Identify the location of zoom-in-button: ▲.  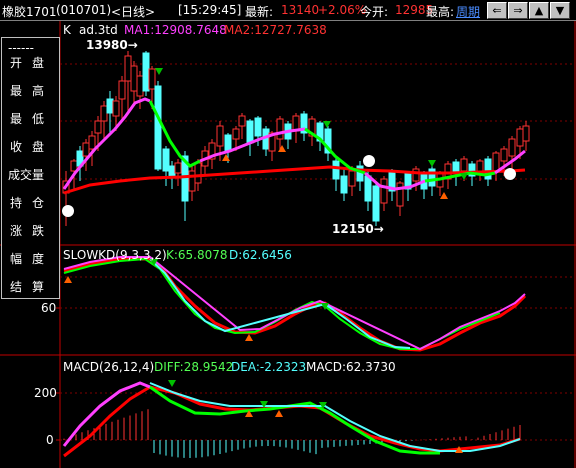
(539, 10).